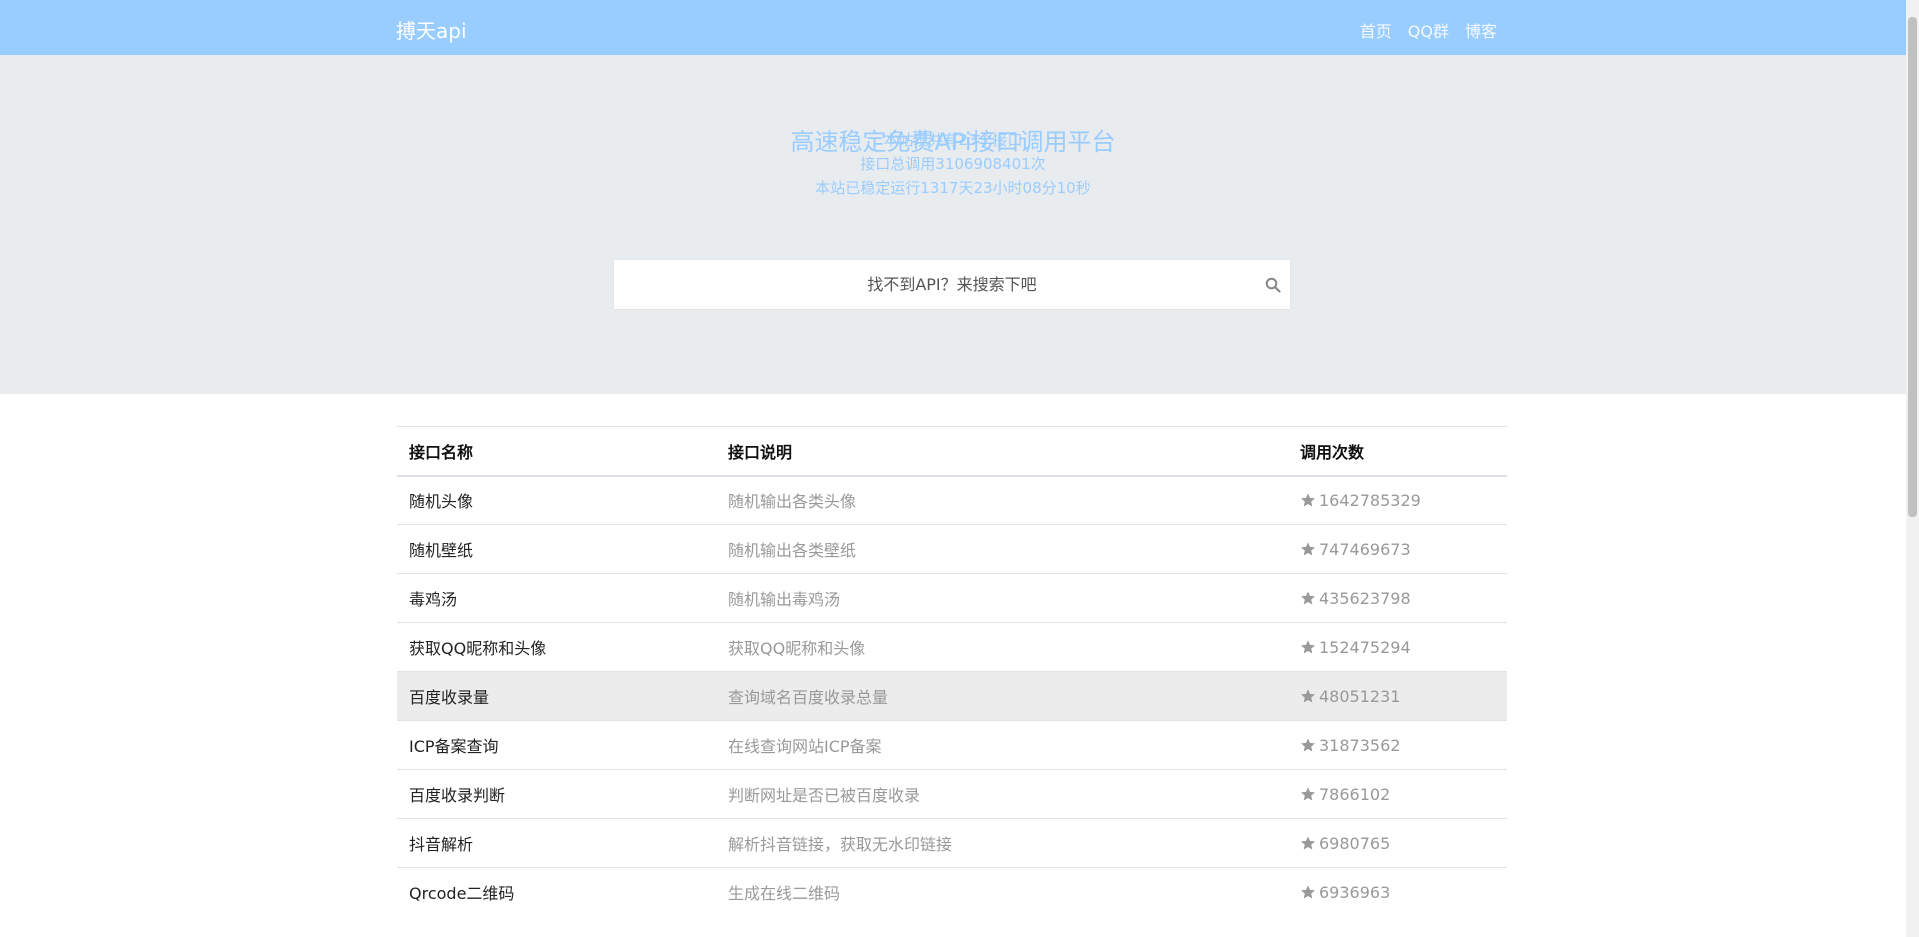 This screenshot has height=937, width=1919. I want to click on api-desc: 随机输出各类壁纸, so click(1002, 549).